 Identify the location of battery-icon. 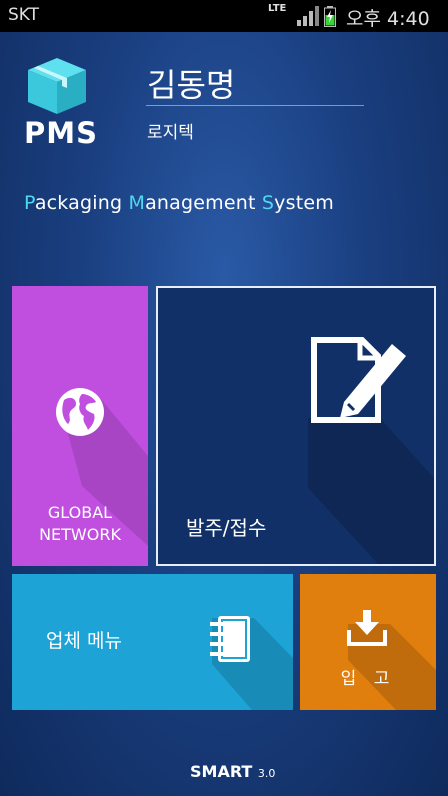
(330, 16).